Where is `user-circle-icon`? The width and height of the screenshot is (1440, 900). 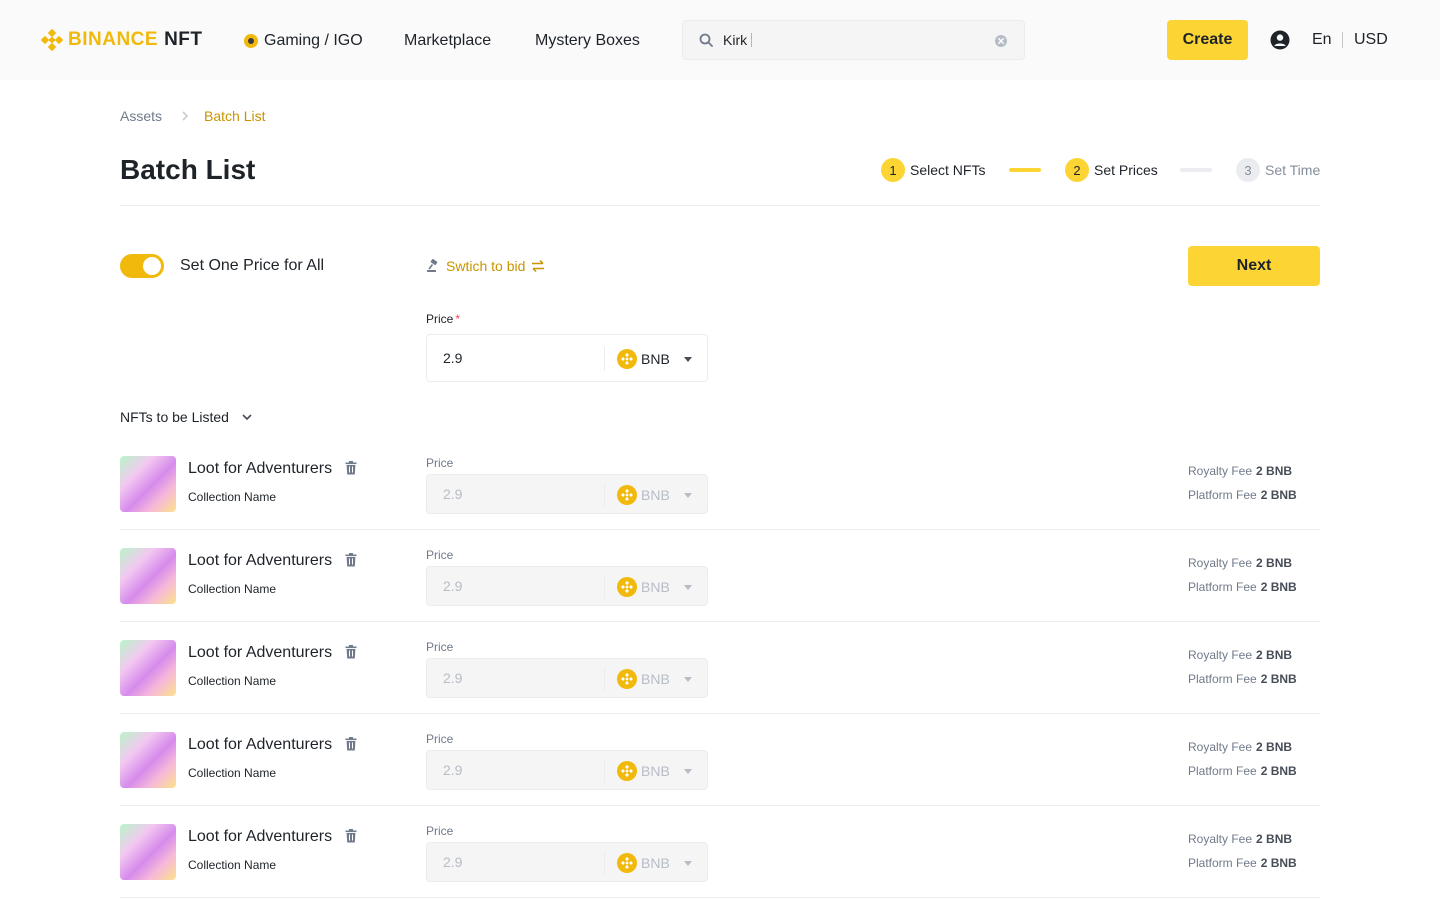
user-circle-icon is located at coordinates (1280, 40).